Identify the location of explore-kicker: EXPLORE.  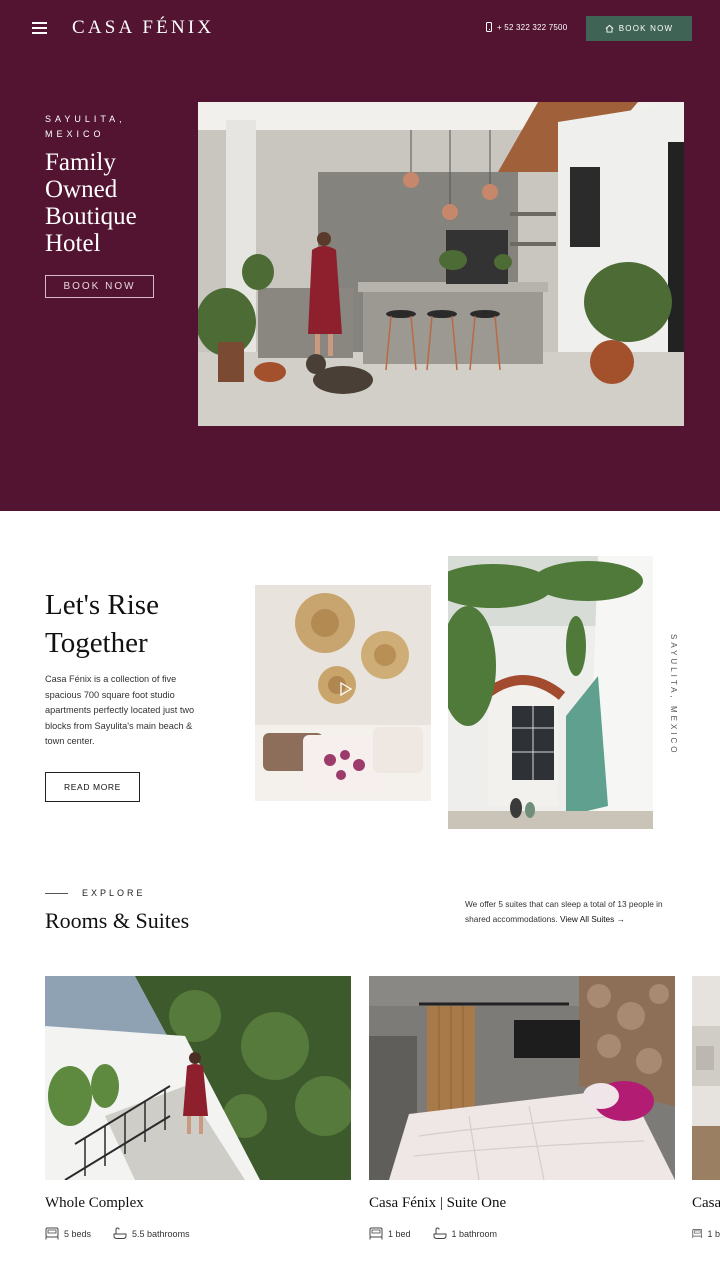
(114, 893).